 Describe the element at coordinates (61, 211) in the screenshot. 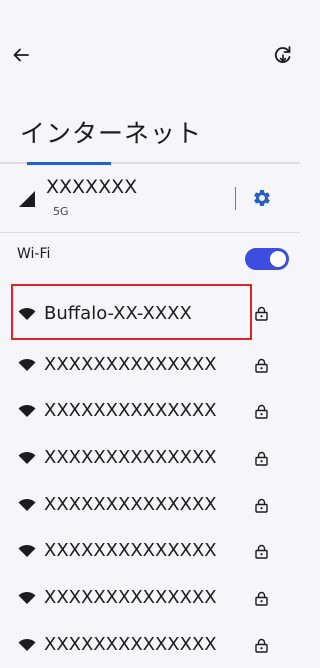

I see `network-type: 5G` at that location.